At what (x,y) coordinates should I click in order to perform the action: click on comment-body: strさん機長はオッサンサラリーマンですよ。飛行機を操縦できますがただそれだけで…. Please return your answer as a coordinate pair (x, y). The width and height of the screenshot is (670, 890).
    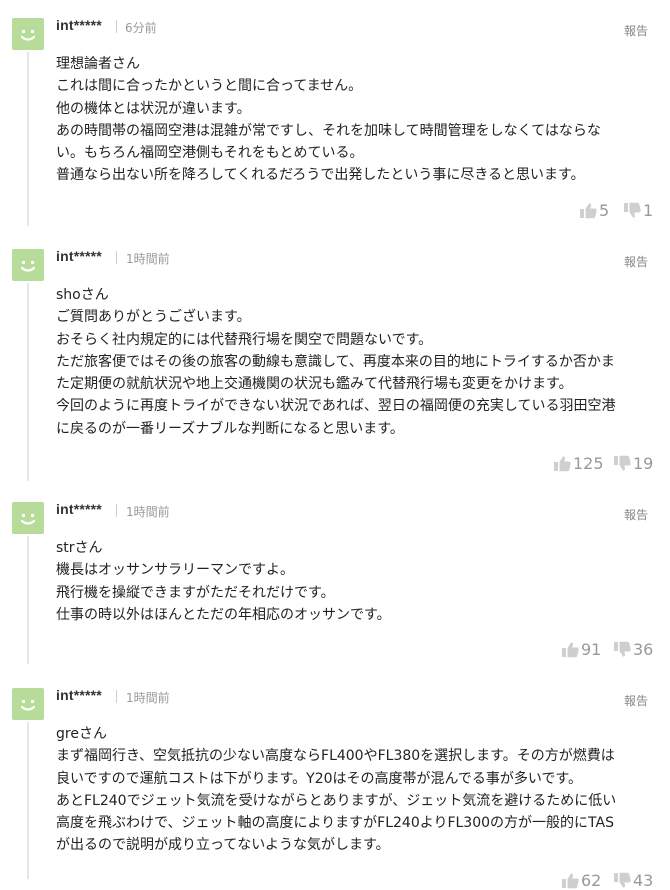
    Looking at the image, I should click on (356, 581).